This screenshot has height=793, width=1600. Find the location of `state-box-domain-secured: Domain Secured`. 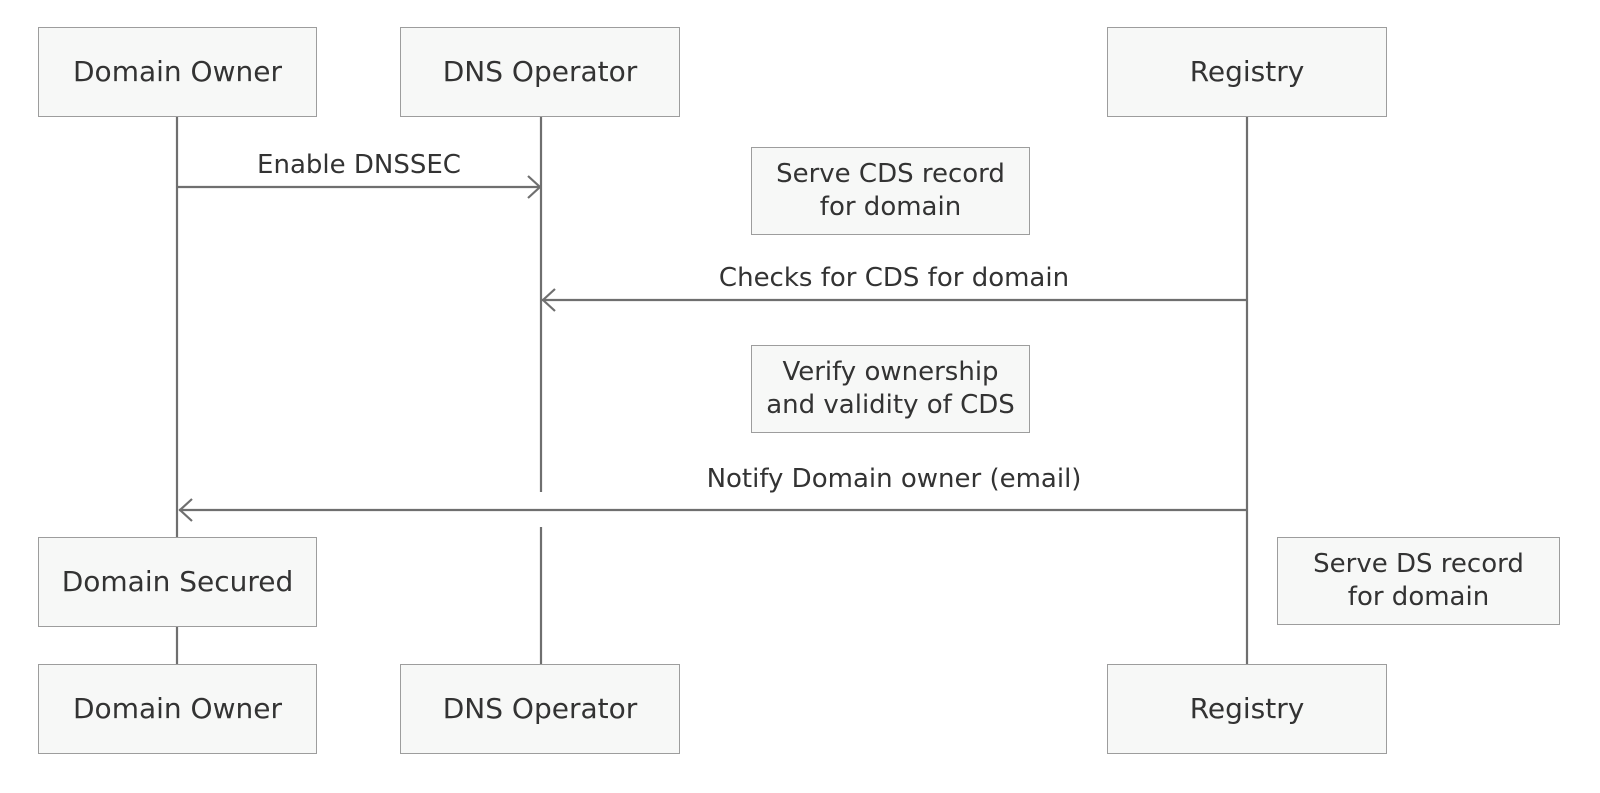

state-box-domain-secured: Domain Secured is located at coordinates (177, 582).